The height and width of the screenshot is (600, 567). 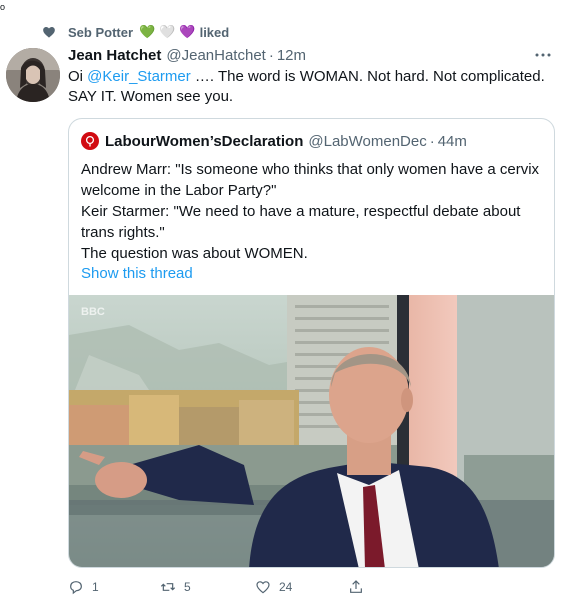 I want to click on user-handle: @JeanHatchet, so click(x=215, y=55).